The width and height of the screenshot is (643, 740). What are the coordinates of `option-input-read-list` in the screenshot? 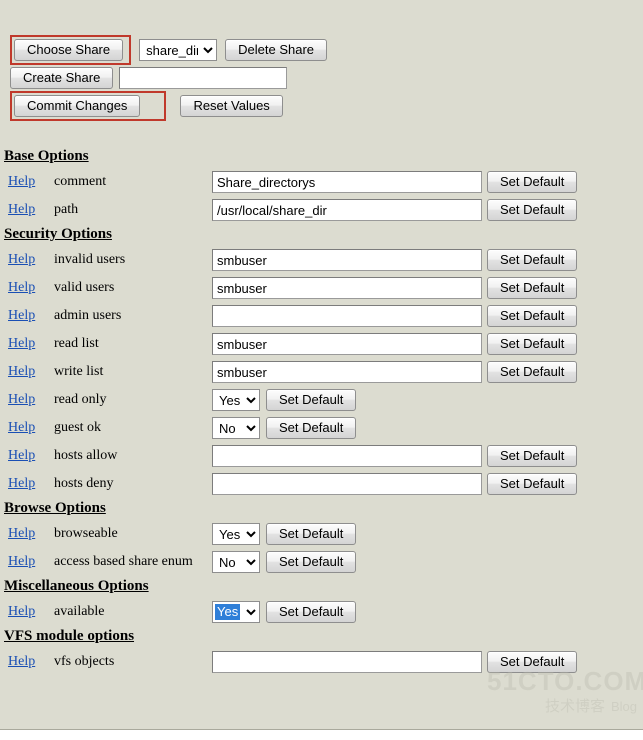 It's located at (347, 344).